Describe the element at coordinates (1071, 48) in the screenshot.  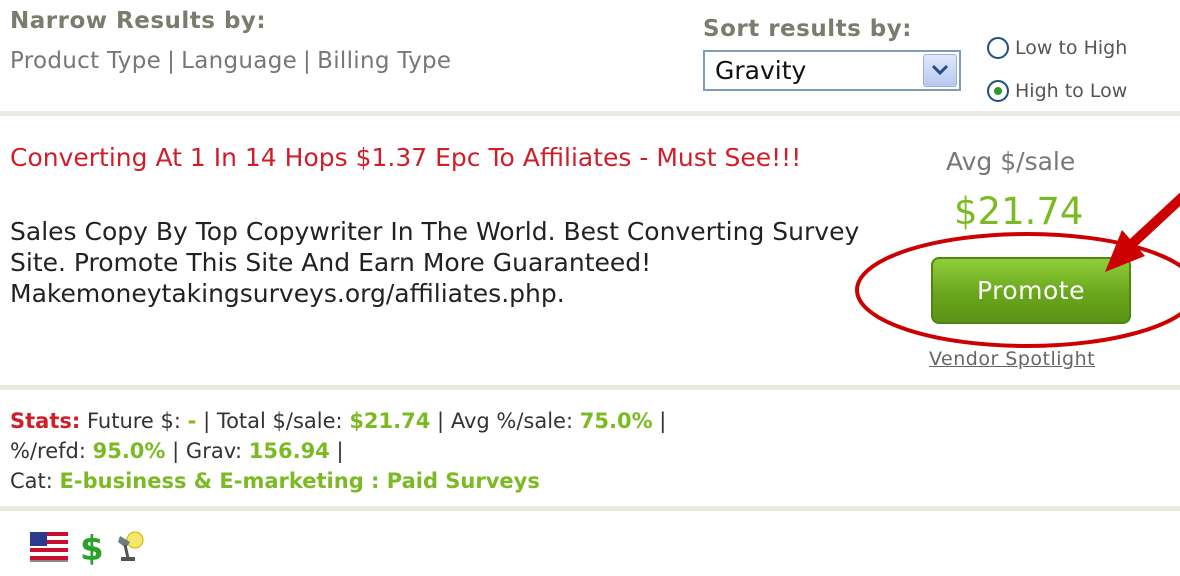
I see `radio-label-low-to-high: Low to High` at that location.